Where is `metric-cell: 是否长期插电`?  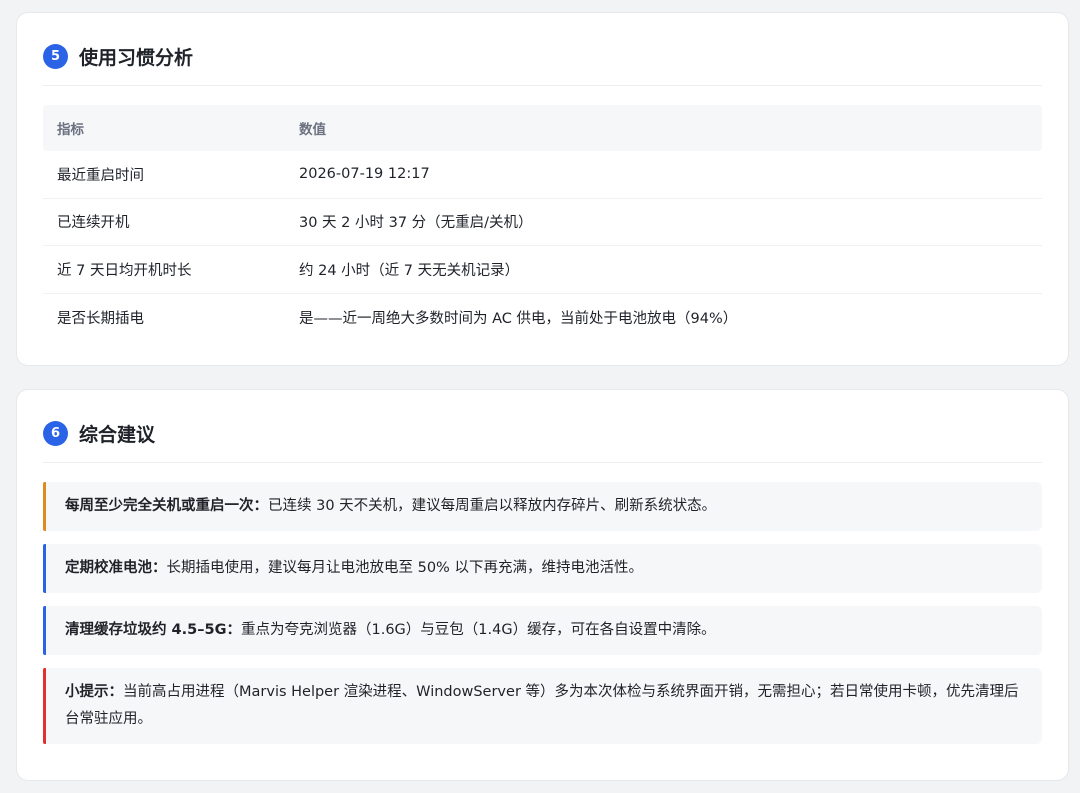 metric-cell: 是否长期插电 is located at coordinates (100, 318).